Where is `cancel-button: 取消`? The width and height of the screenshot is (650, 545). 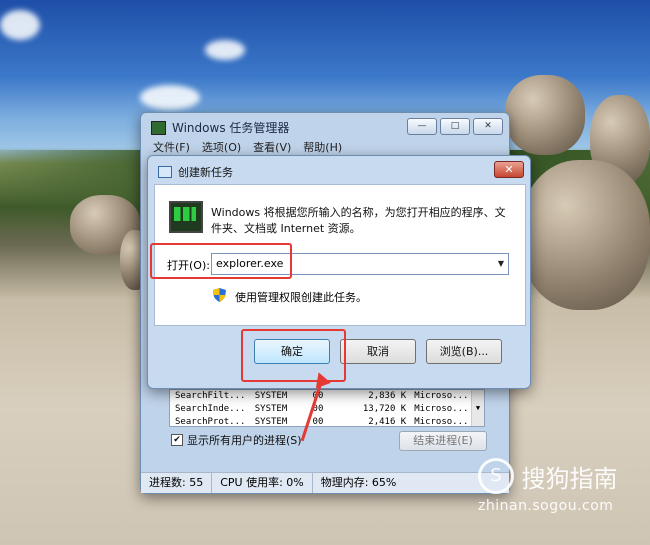 cancel-button: 取消 is located at coordinates (378, 351).